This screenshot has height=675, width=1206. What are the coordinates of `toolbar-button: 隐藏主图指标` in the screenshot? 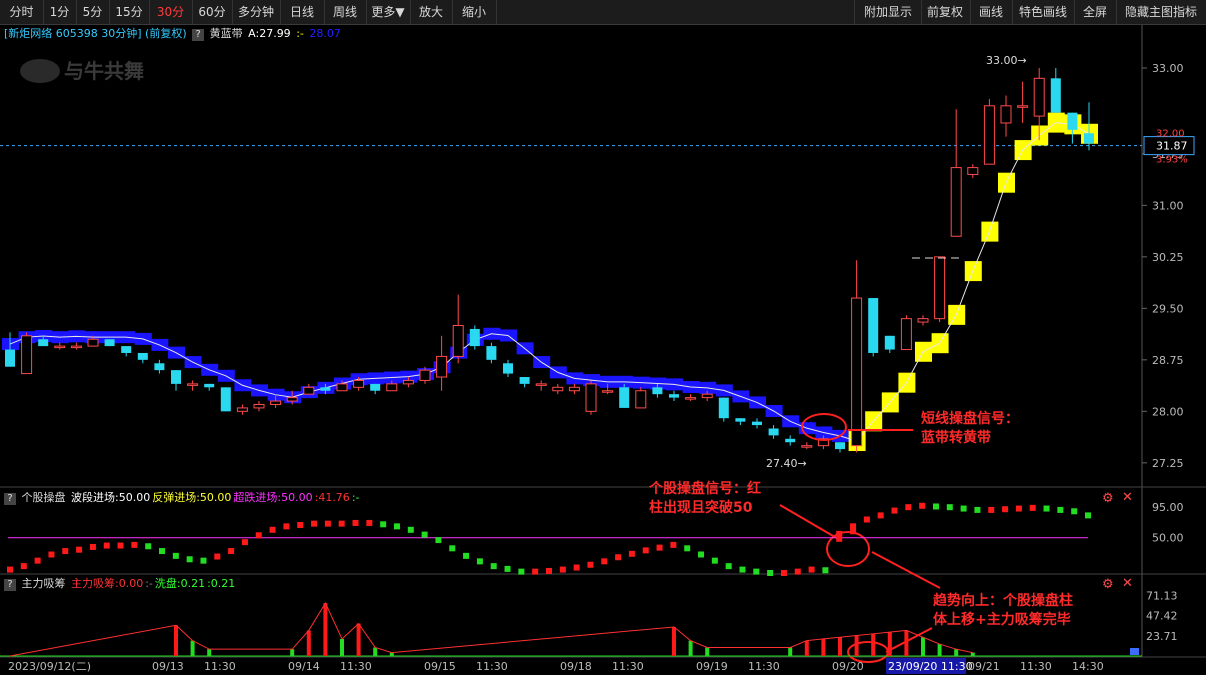 It's located at (1161, 12).